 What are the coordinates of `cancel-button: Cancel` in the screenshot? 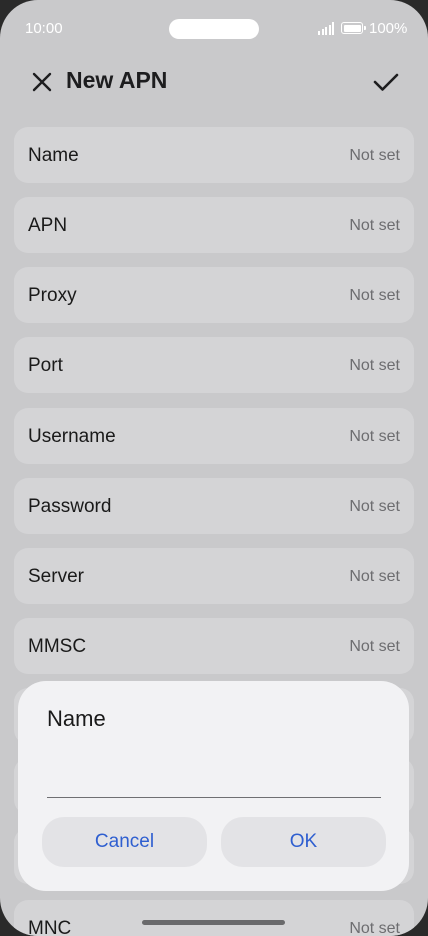 It's located at (124, 842).